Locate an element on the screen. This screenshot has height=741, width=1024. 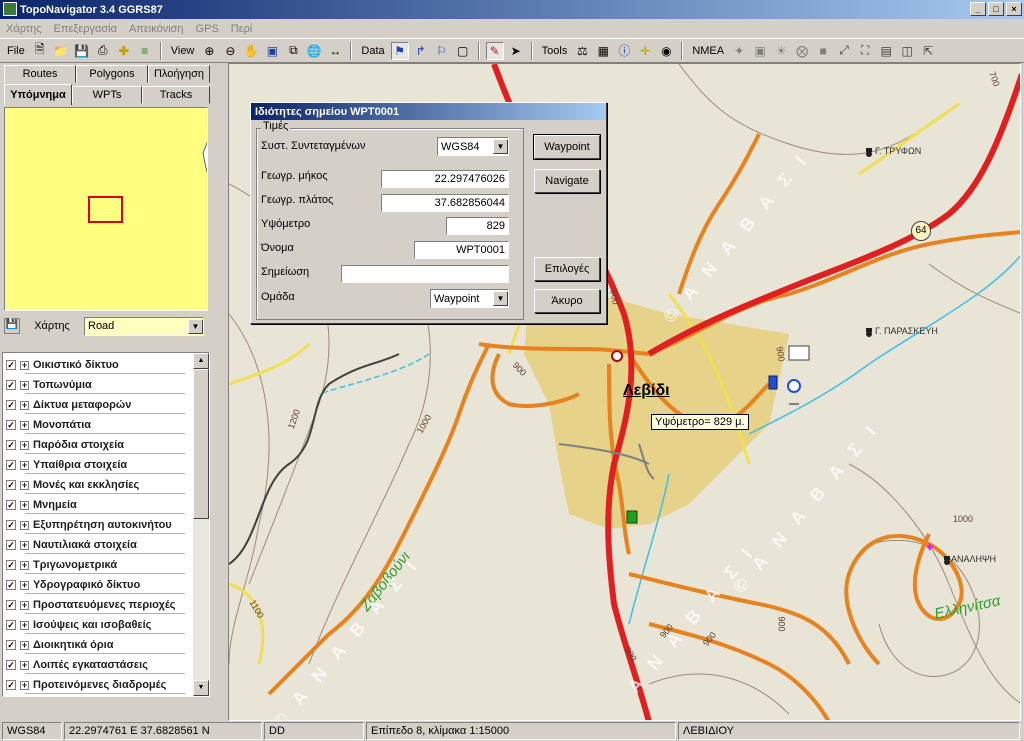
crosshair-icon: ✛ is located at coordinates (645, 51).